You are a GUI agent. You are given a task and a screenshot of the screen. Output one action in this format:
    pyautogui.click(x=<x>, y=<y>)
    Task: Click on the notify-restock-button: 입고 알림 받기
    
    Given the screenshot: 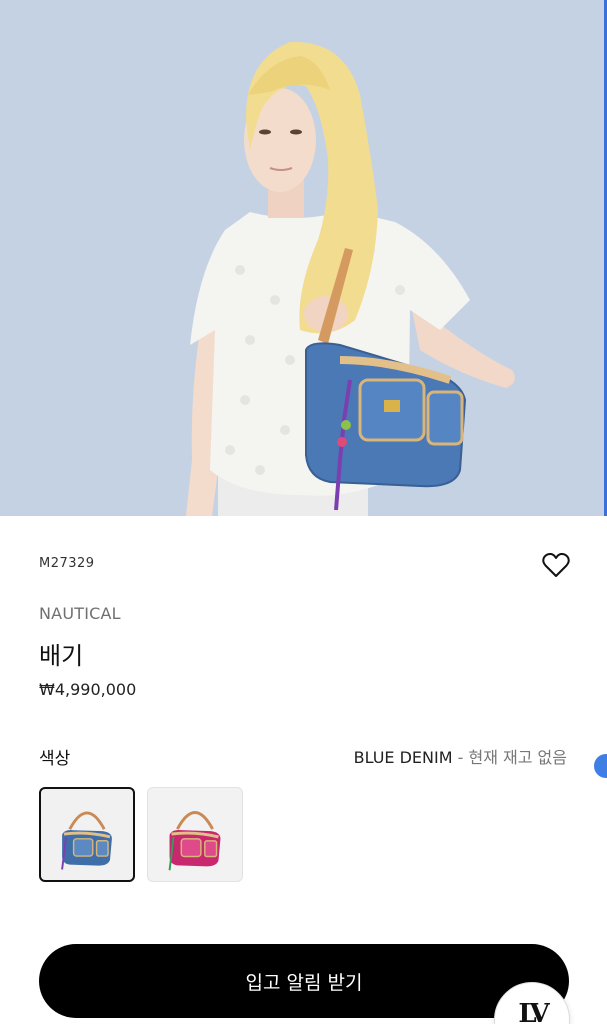 What is the action you would take?
    pyautogui.click(x=304, y=981)
    